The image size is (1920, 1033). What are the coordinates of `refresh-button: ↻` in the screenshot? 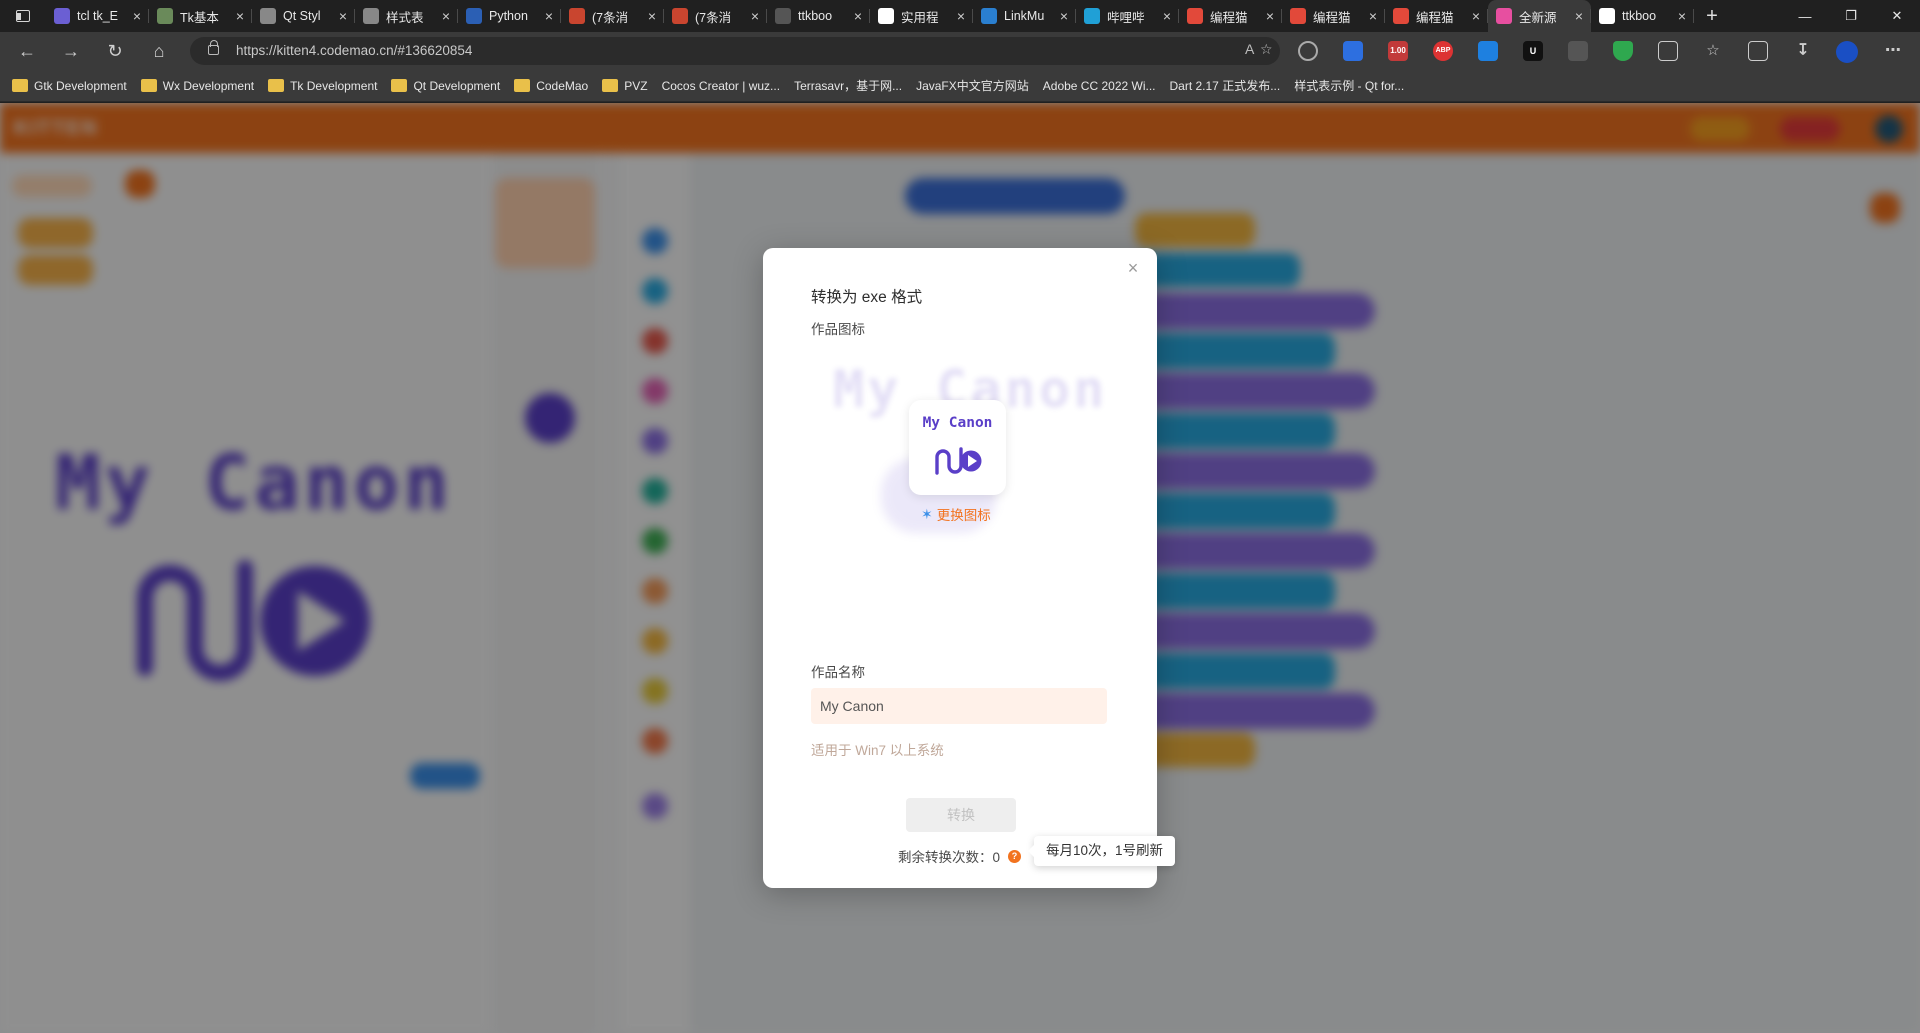 It's located at (115, 51).